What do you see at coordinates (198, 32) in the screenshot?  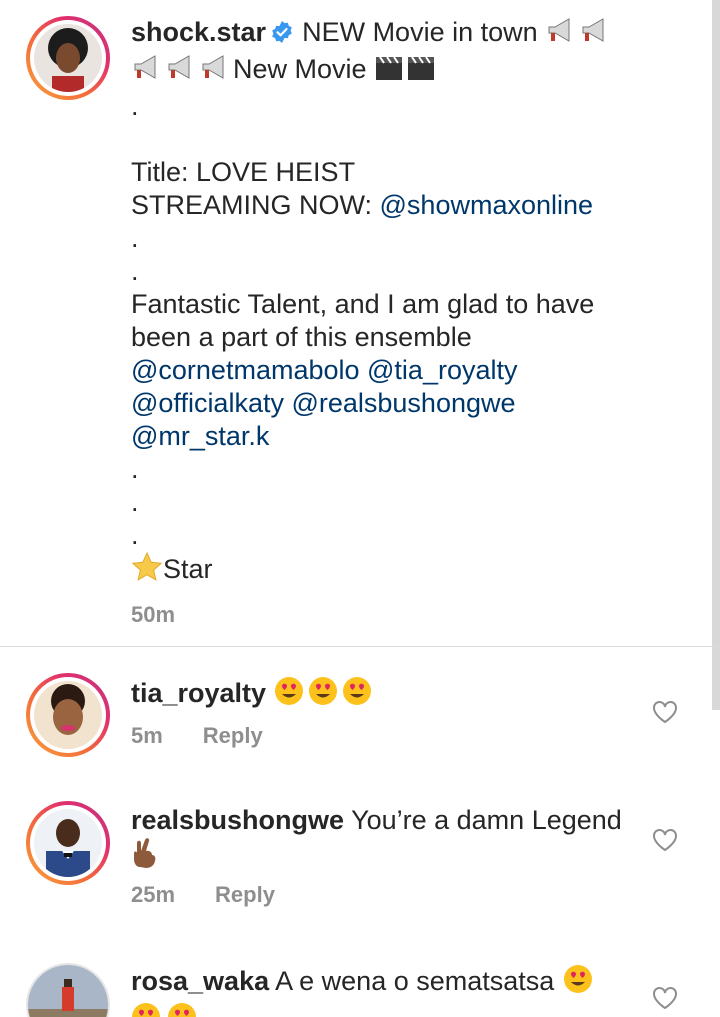 I see `post-username: shock.star` at bounding box center [198, 32].